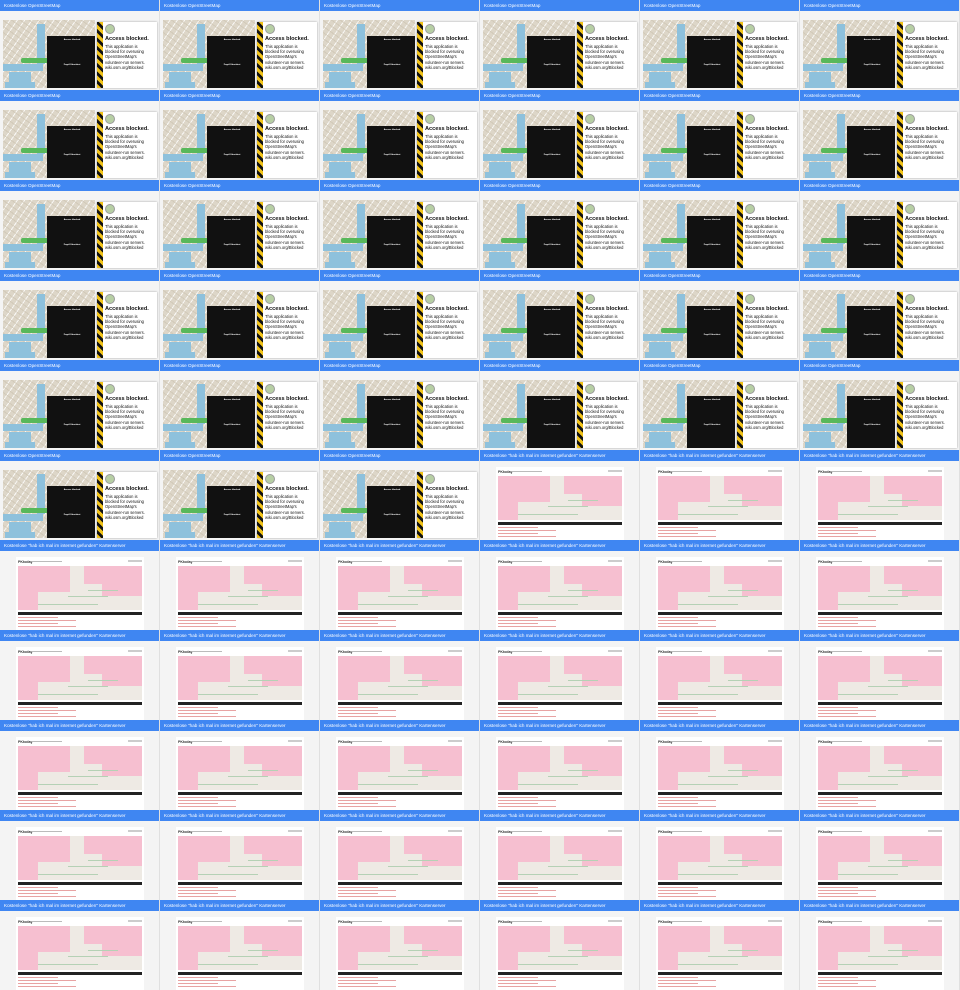 The width and height of the screenshot is (960, 990). Describe the element at coordinates (740, 415) in the screenshot. I see `warning-stripes` at that location.